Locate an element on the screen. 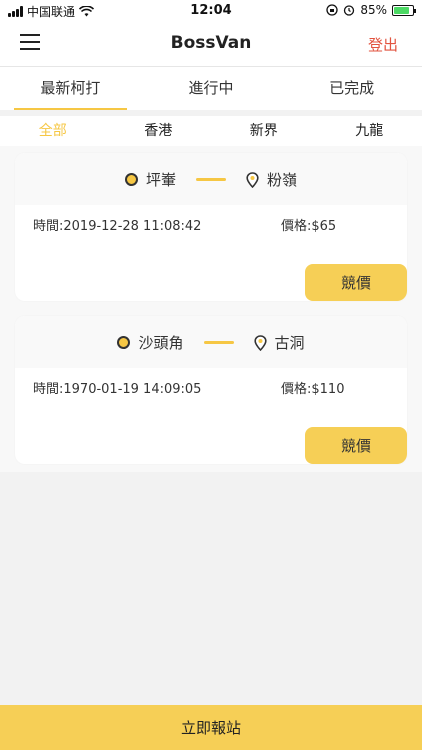 The width and height of the screenshot is (422, 750). origin-label: 沙頭角 is located at coordinates (161, 343).